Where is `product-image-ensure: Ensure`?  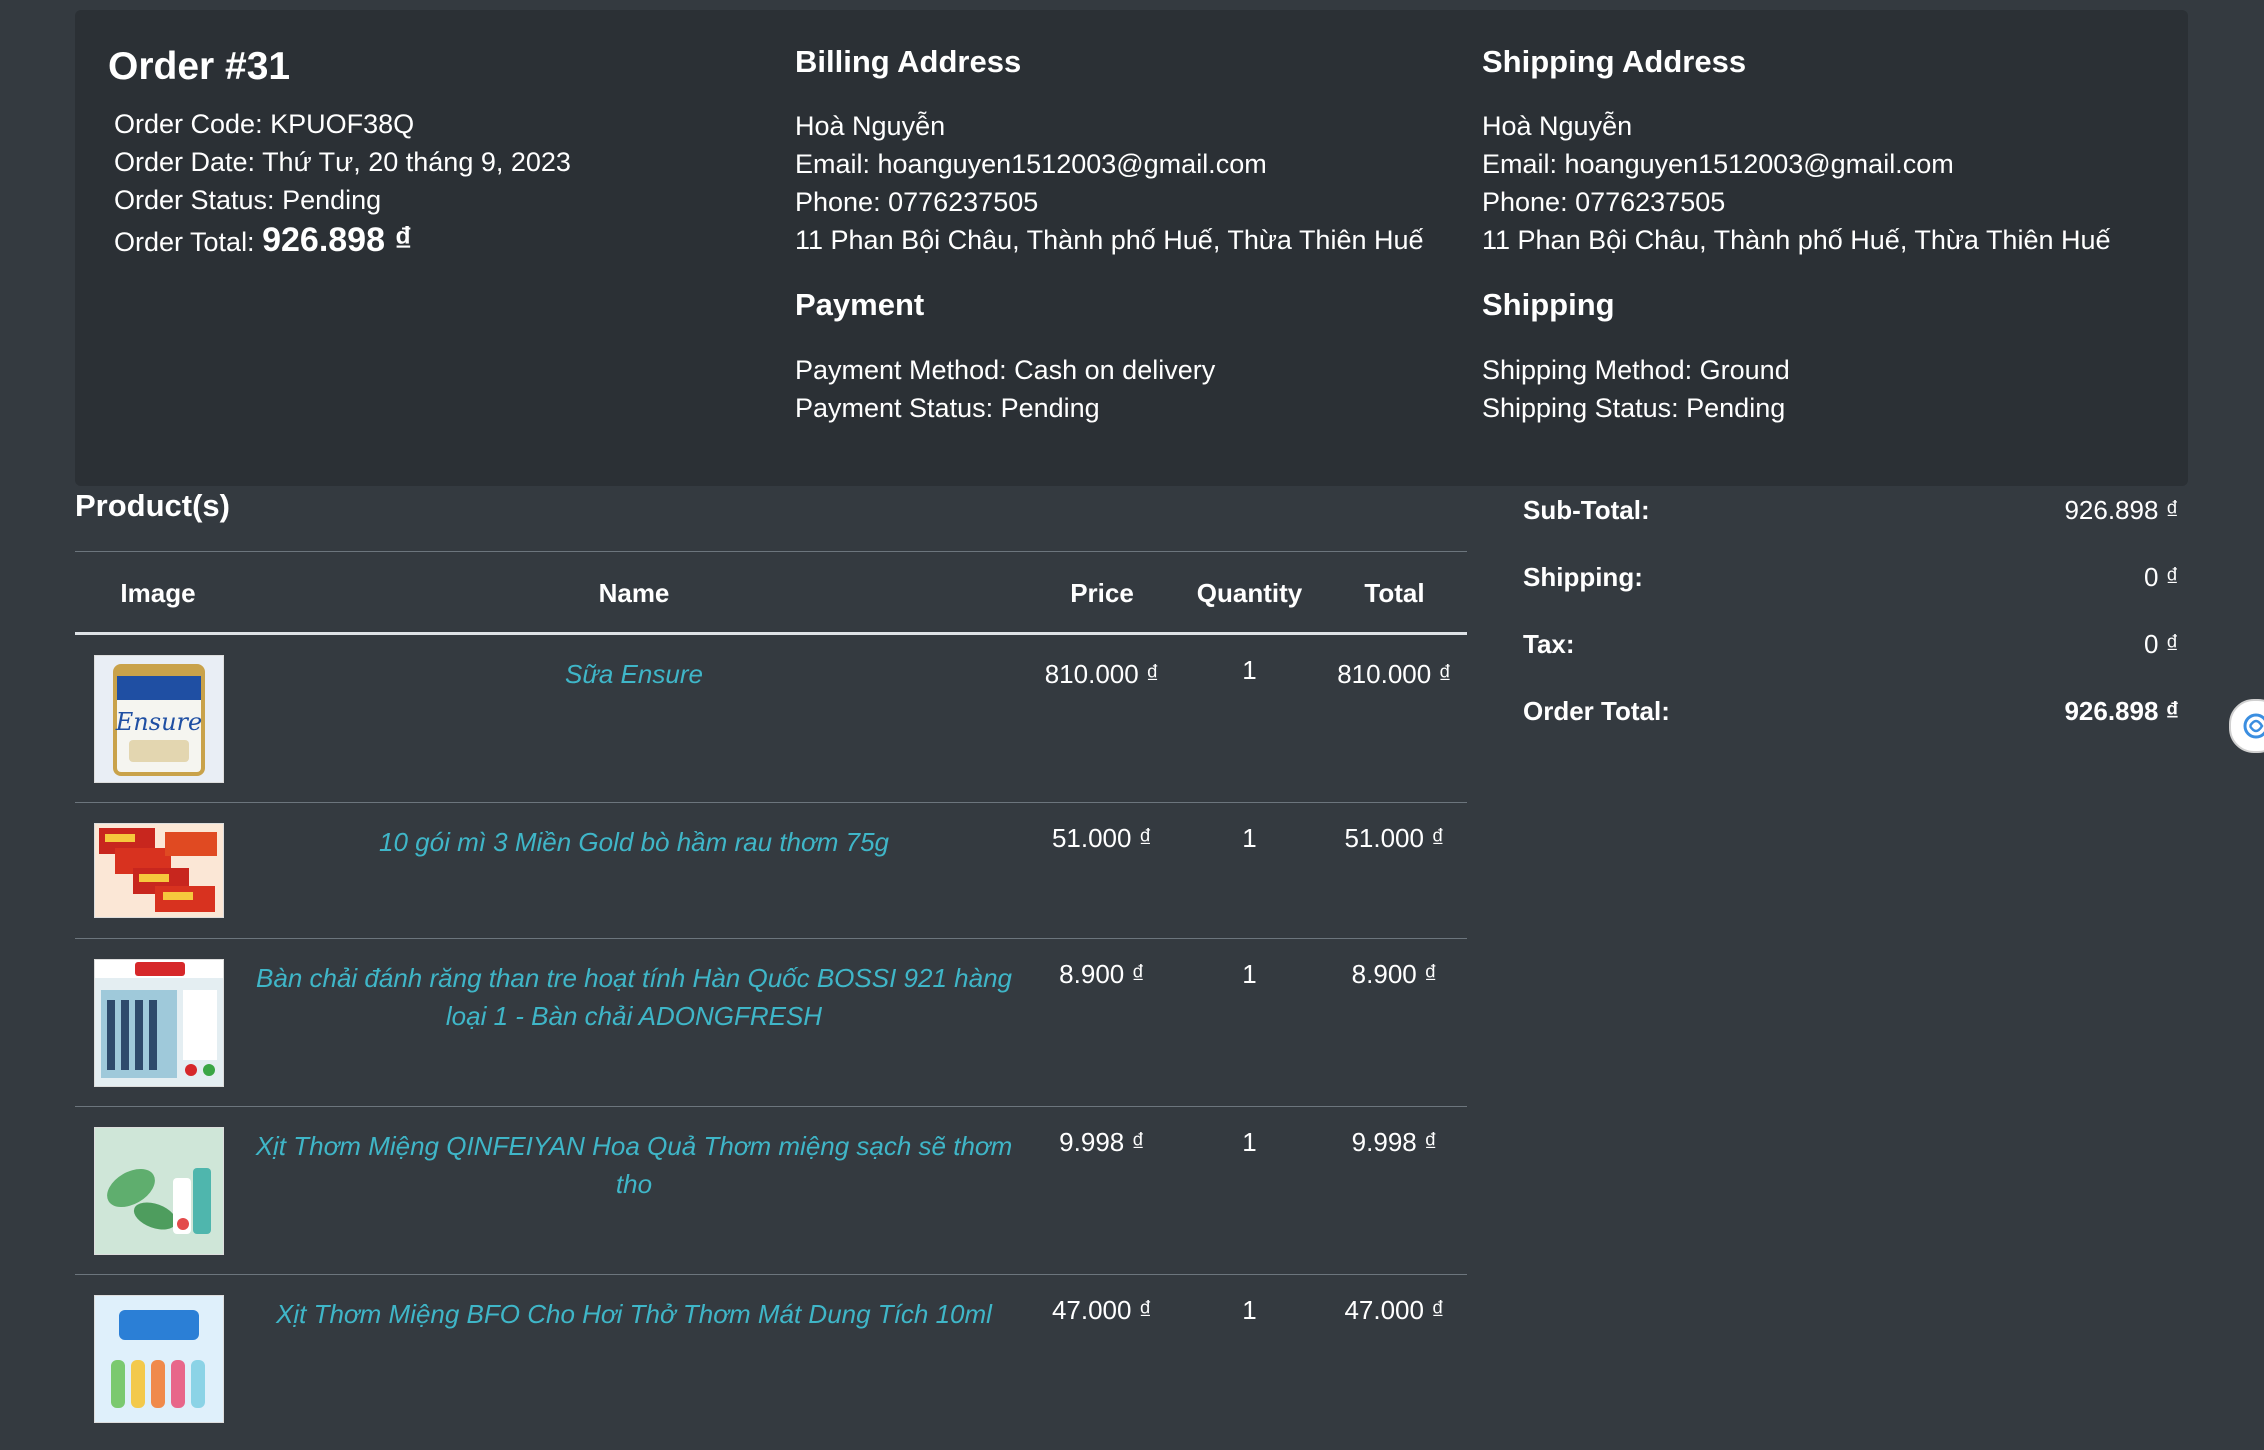
product-image-ensure: Ensure is located at coordinates (159, 719).